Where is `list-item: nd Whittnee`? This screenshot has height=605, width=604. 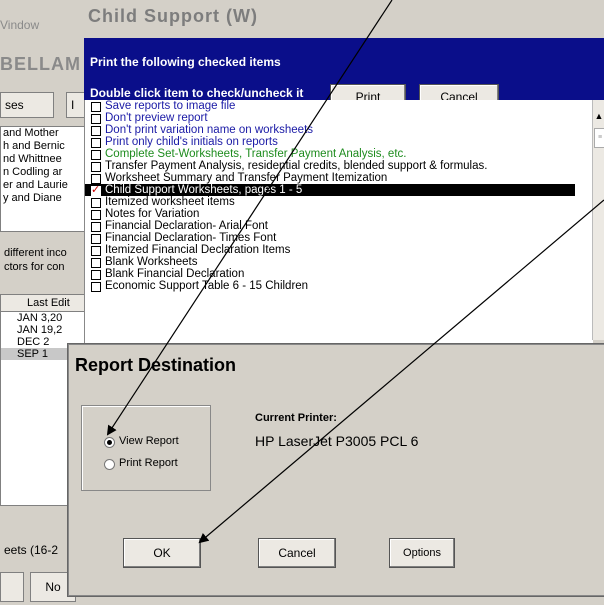 list-item: nd Whittnee is located at coordinates (43, 159).